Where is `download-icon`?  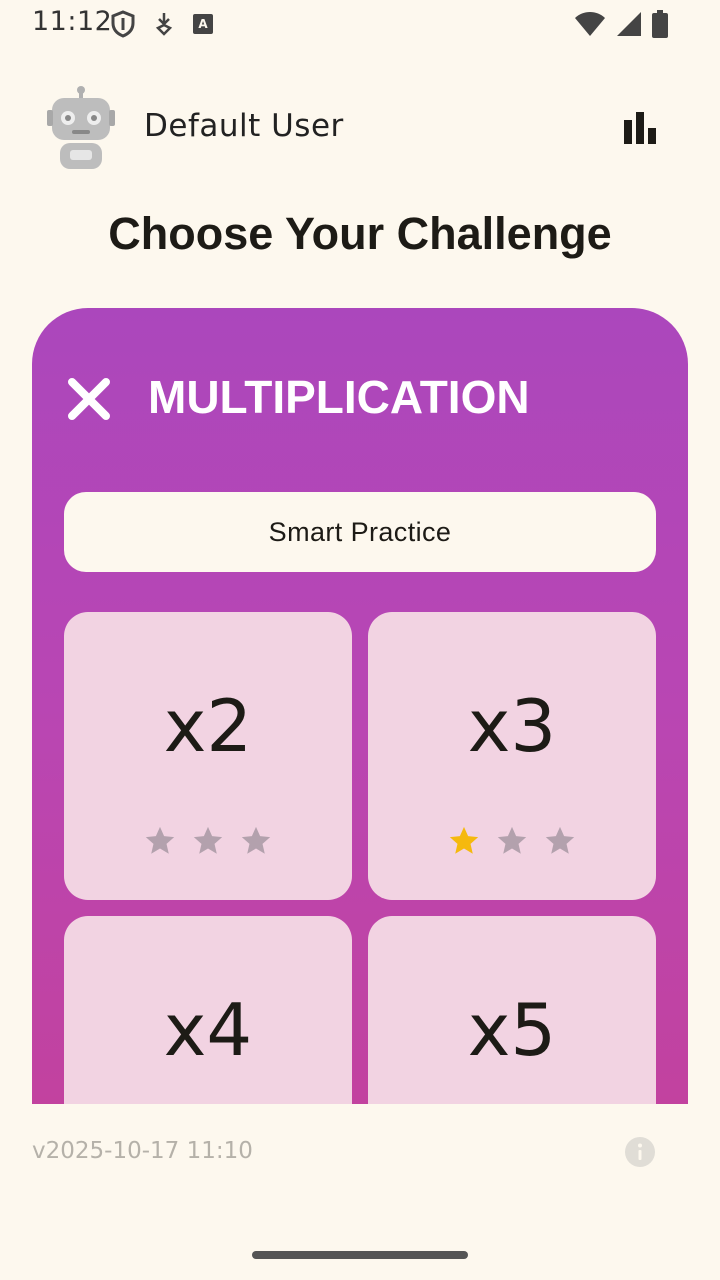
download-icon is located at coordinates (164, 24).